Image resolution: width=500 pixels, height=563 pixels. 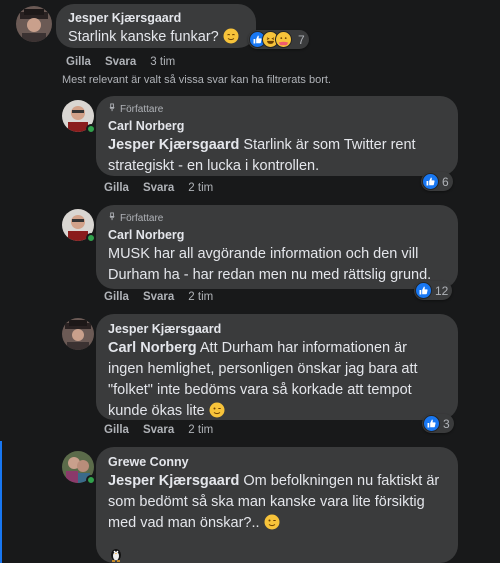 What do you see at coordinates (152, 348) in the screenshot?
I see `mention-link: Carl Norberg` at bounding box center [152, 348].